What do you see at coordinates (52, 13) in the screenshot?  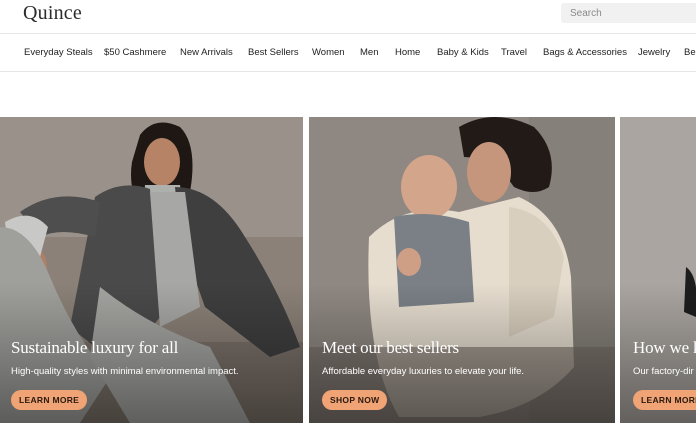 I see `quince-logo: Quince` at bounding box center [52, 13].